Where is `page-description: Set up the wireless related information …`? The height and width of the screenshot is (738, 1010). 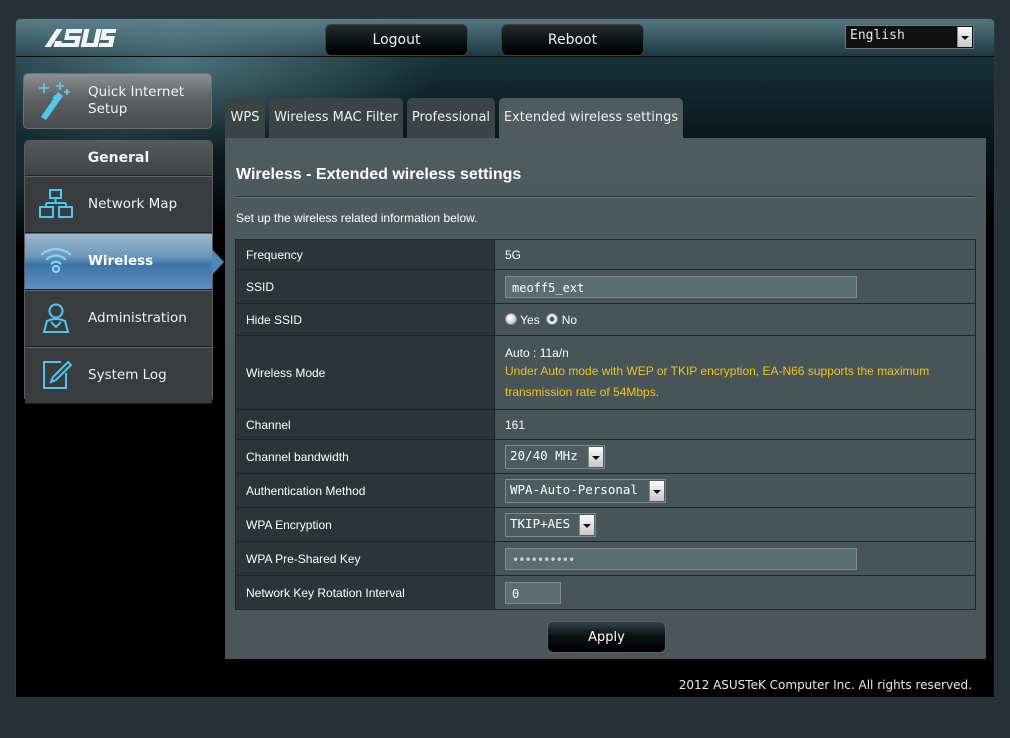 page-description: Set up the wireless related information … is located at coordinates (357, 218).